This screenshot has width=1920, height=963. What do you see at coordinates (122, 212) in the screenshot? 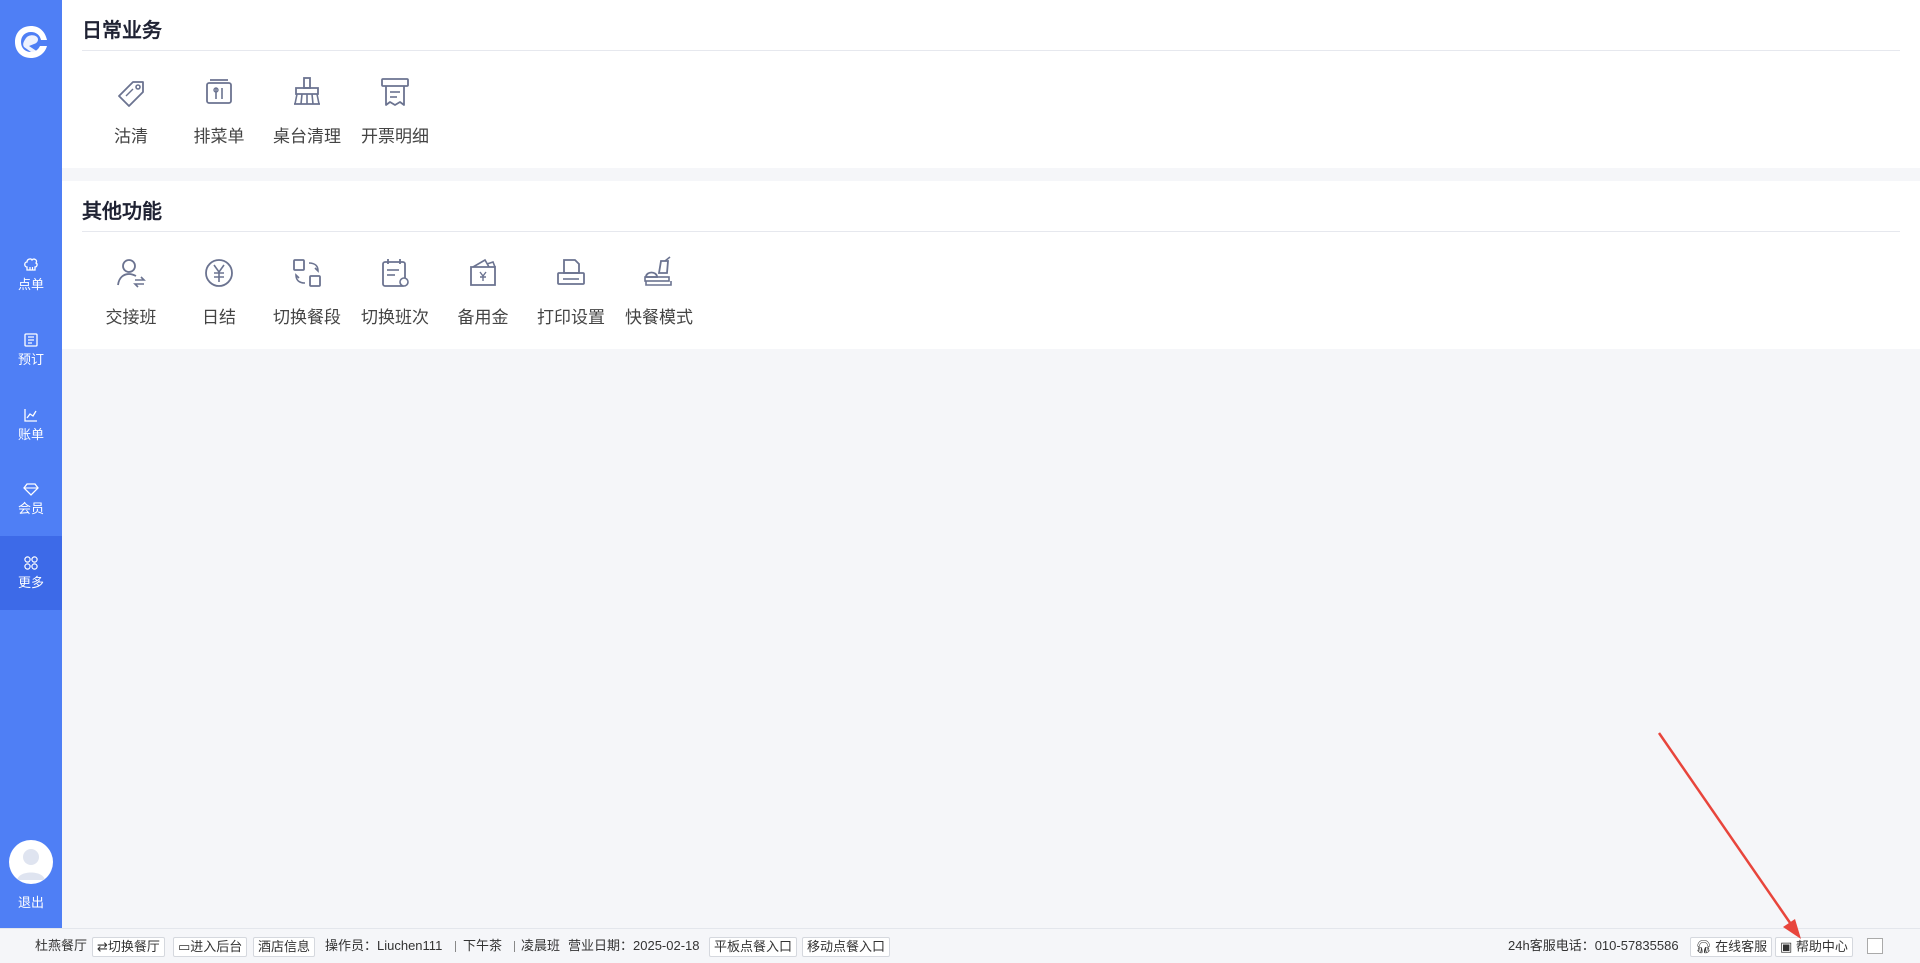
I see `section-title: 其他功能` at bounding box center [122, 212].